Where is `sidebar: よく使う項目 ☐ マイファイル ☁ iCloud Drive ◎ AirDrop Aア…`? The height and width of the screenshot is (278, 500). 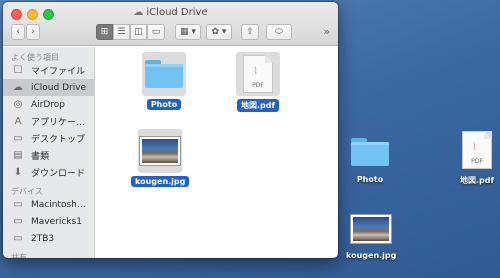
sidebar: よく使う項目 ☐ マイファイル ☁ iCloud Drive ◎ AirDrop Aア… is located at coordinates (49, 152).